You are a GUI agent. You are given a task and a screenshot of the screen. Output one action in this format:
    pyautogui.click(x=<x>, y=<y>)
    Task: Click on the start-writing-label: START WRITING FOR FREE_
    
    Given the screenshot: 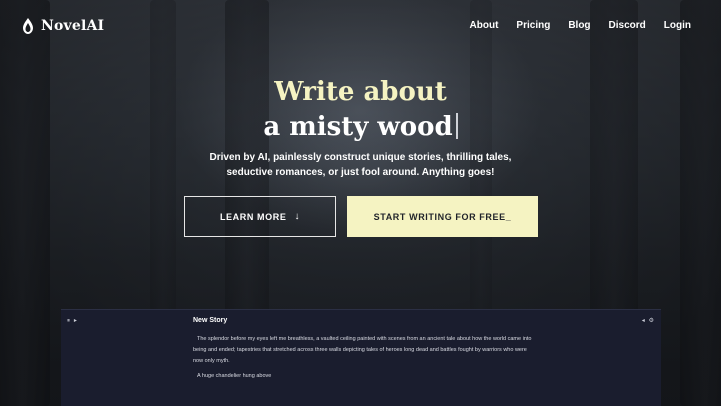 What is the action you would take?
    pyautogui.click(x=442, y=216)
    